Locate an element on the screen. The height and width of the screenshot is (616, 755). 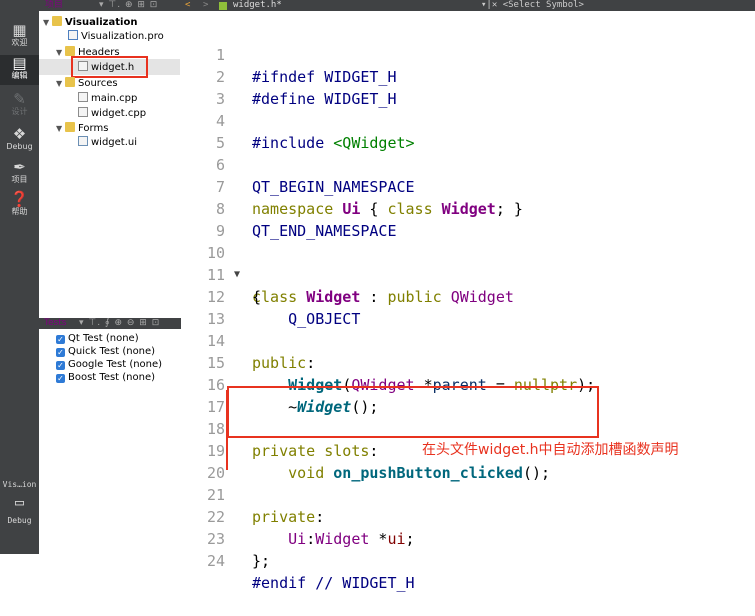
mode-welcome: ▦ 欢迎 is located at coordinates (19, 37).